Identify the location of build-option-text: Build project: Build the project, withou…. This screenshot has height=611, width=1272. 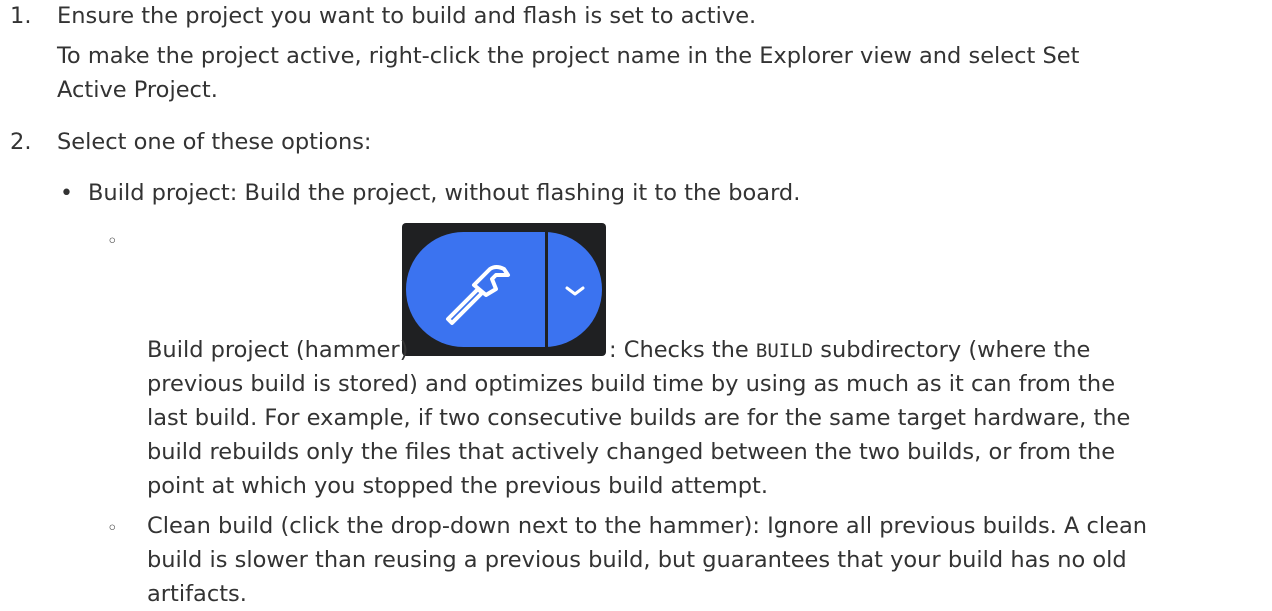
(444, 193).